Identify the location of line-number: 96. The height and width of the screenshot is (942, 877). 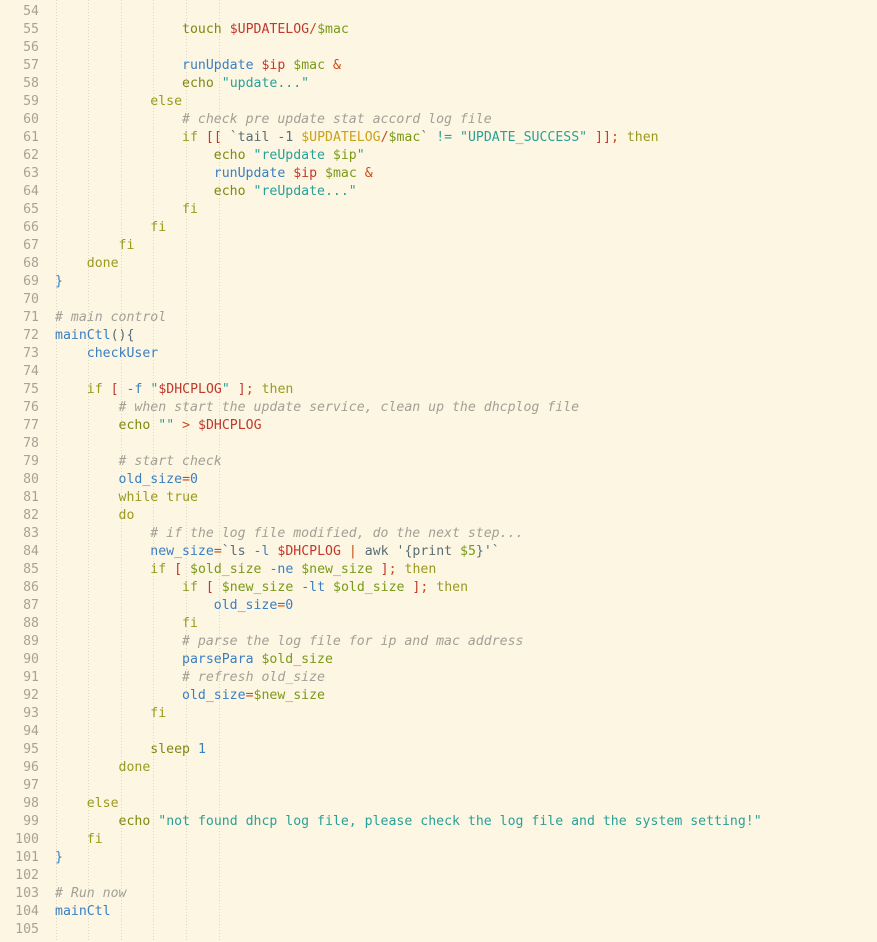
(31, 767).